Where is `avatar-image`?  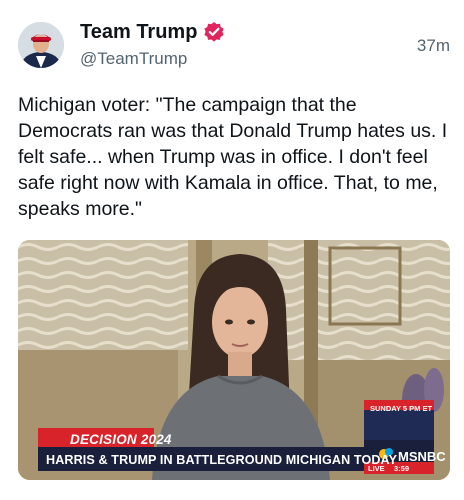
avatar-image is located at coordinates (41, 45).